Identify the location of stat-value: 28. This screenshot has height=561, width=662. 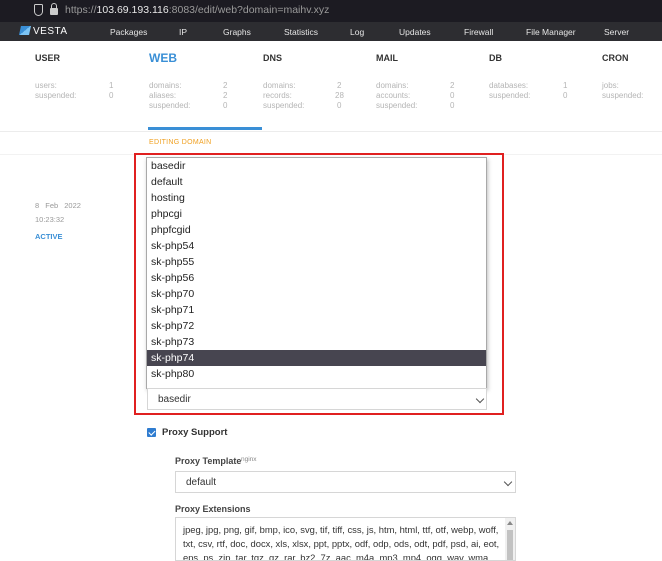
(339, 95).